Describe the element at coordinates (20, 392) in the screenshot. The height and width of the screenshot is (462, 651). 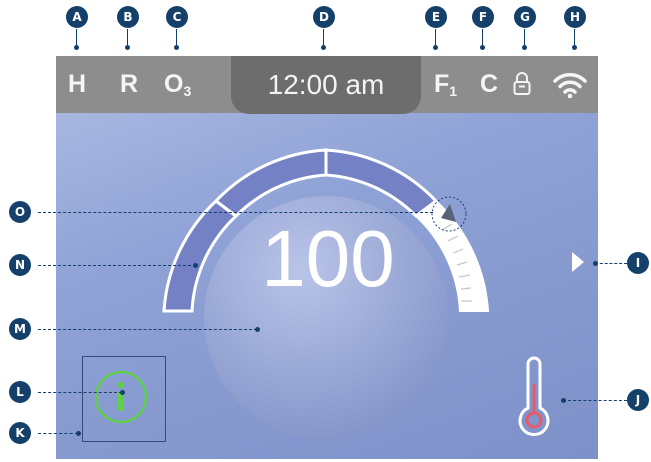
I see `callout-l: L` at that location.